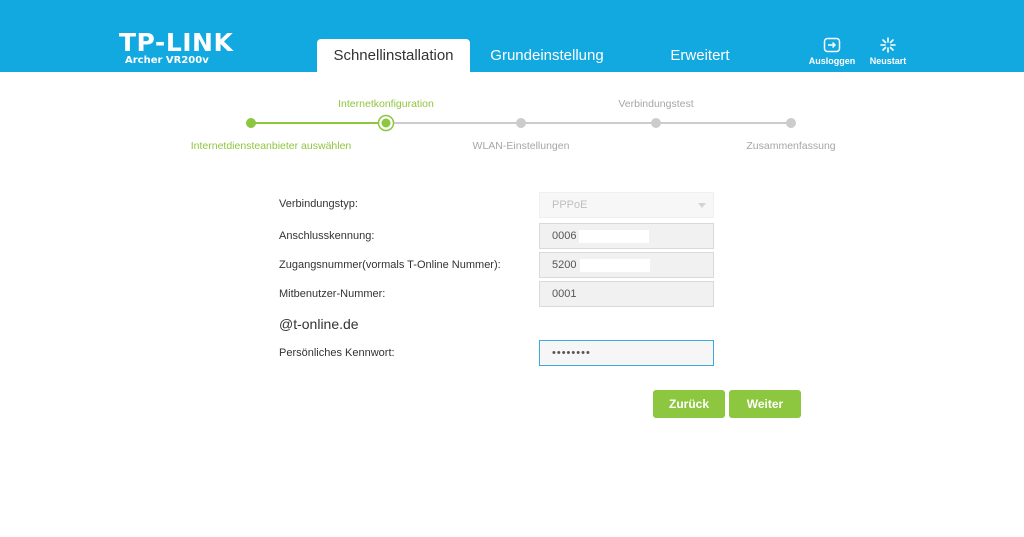  Describe the element at coordinates (626, 294) in the screenshot. I see `co-user-input` at that location.